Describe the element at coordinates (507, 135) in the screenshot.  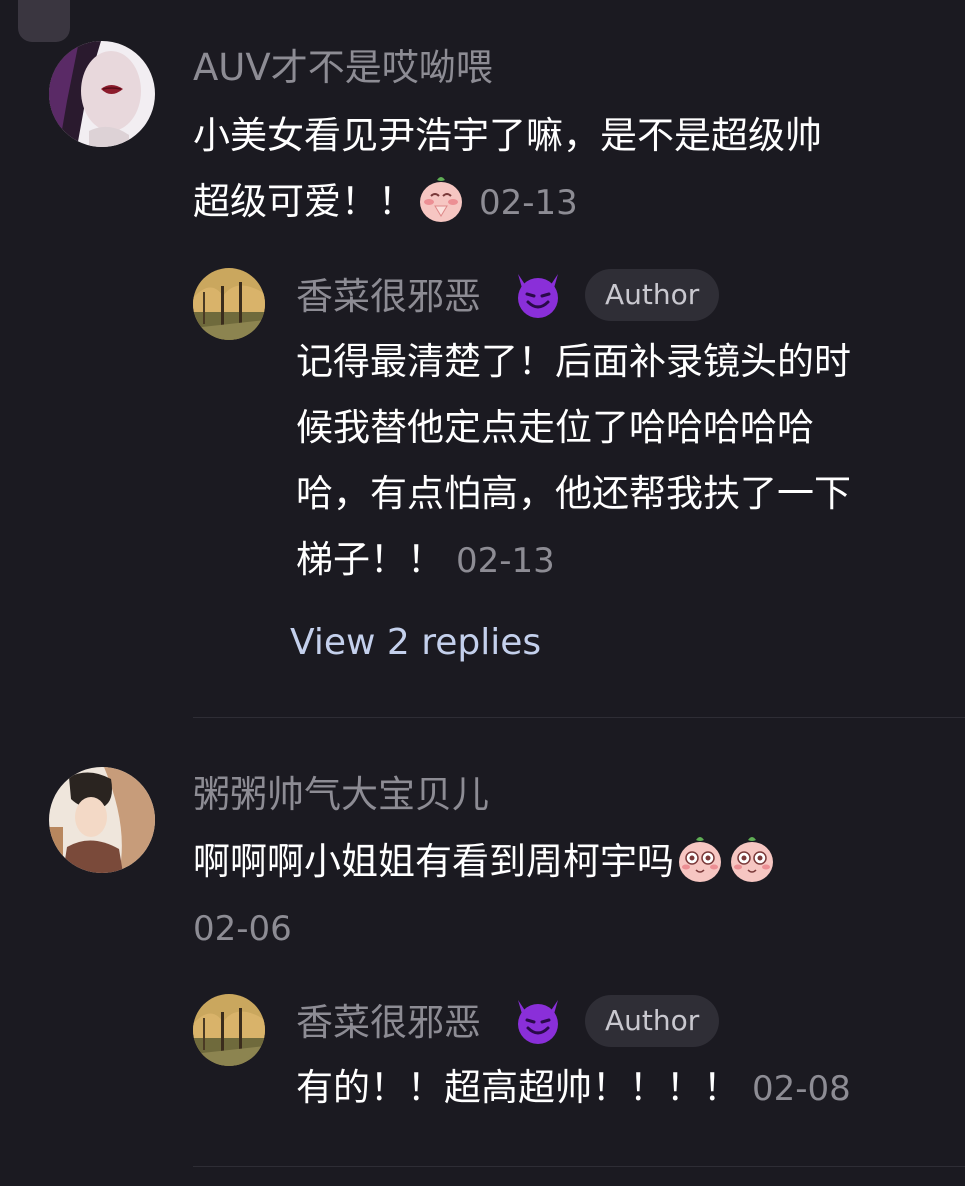
I see `comment-text-line: 小美女看见尹浩宇了嘛，是不是超级帅` at that location.